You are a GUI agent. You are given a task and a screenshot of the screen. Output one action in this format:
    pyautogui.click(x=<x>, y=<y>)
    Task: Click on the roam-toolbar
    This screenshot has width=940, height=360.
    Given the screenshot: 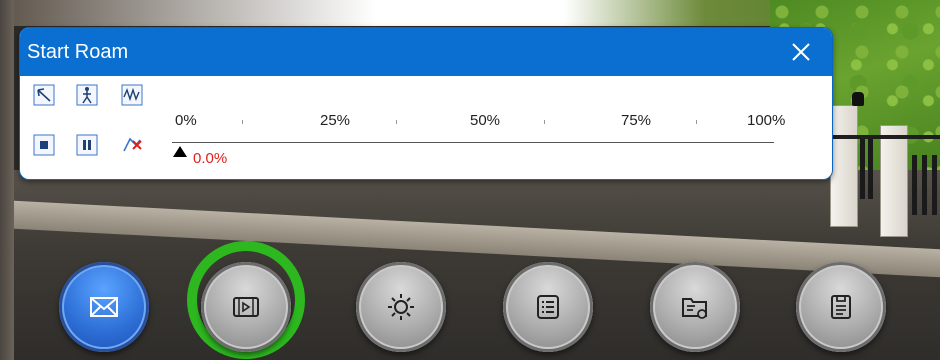 What is the action you would take?
    pyautogui.click(x=93, y=126)
    